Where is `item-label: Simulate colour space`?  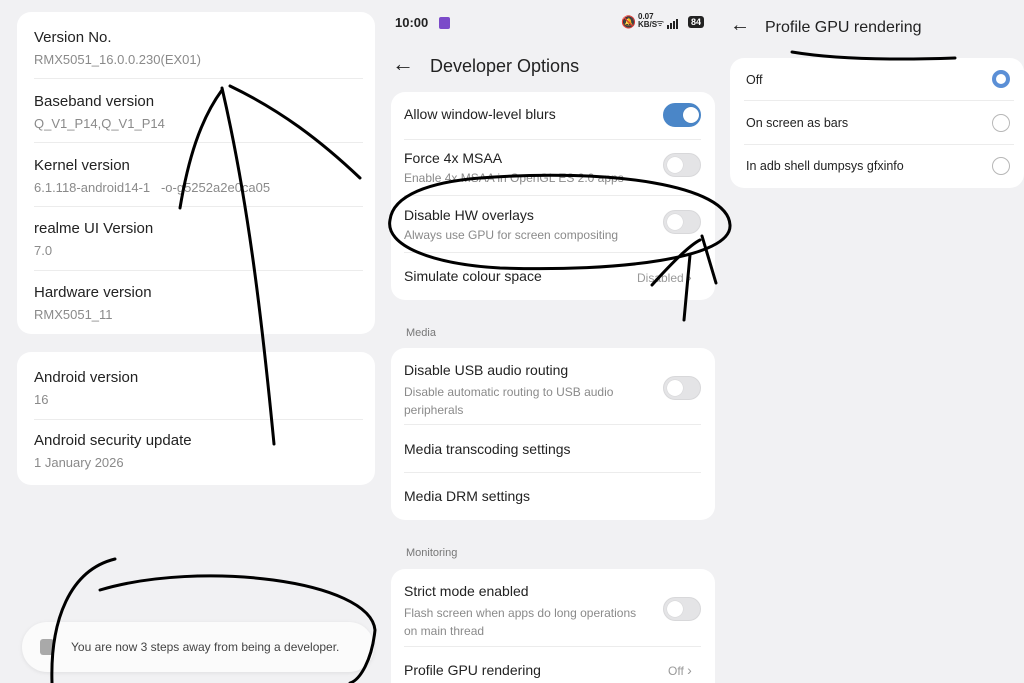 item-label: Simulate colour space is located at coordinates (473, 276).